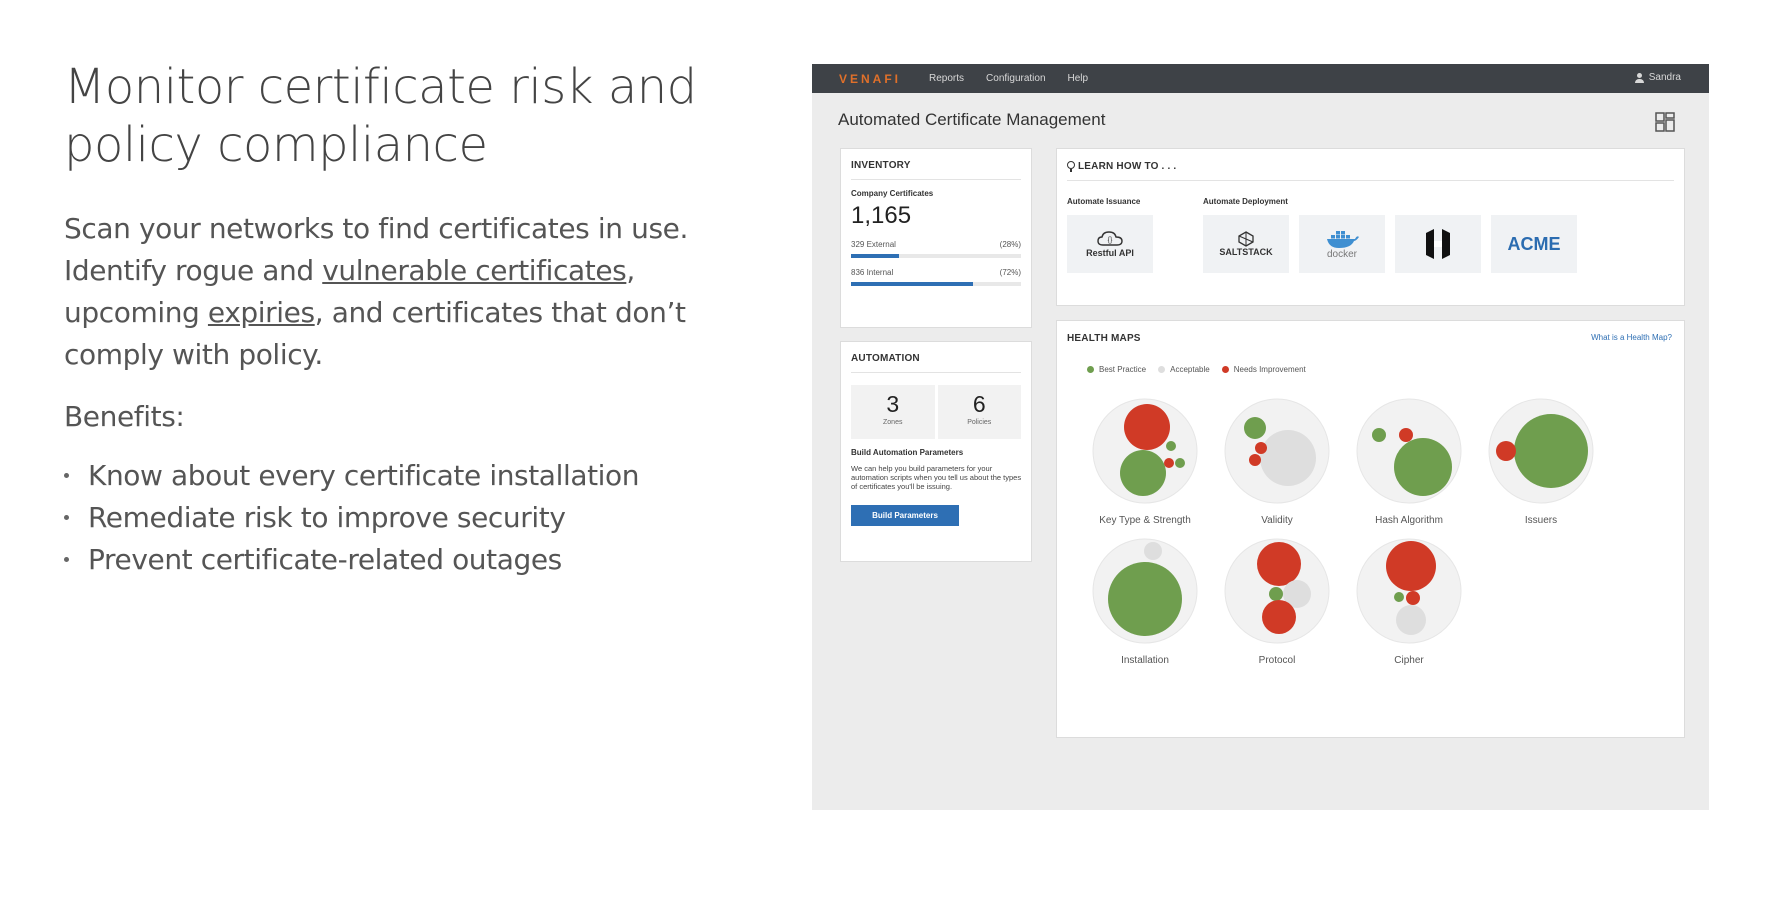  What do you see at coordinates (1127, 166) in the screenshot?
I see `learn-title: LEARN HOW TO . . .` at bounding box center [1127, 166].